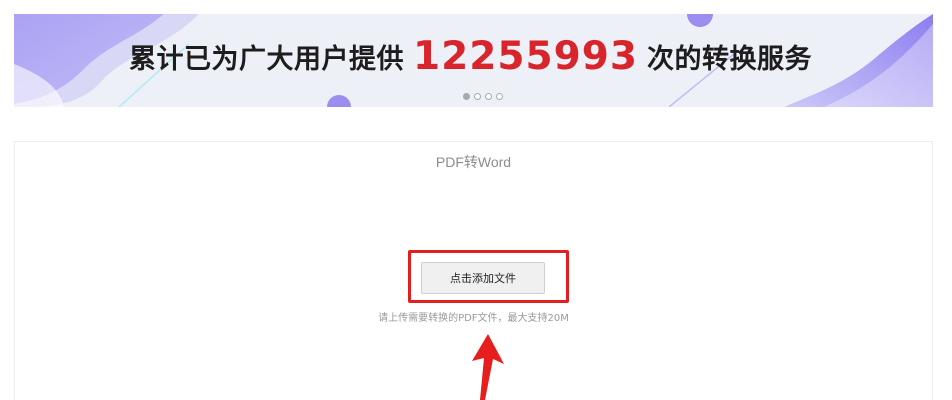 This screenshot has height=400, width=952. I want to click on banner-prefix-text: 累计已为广大用户提供, so click(266, 59).